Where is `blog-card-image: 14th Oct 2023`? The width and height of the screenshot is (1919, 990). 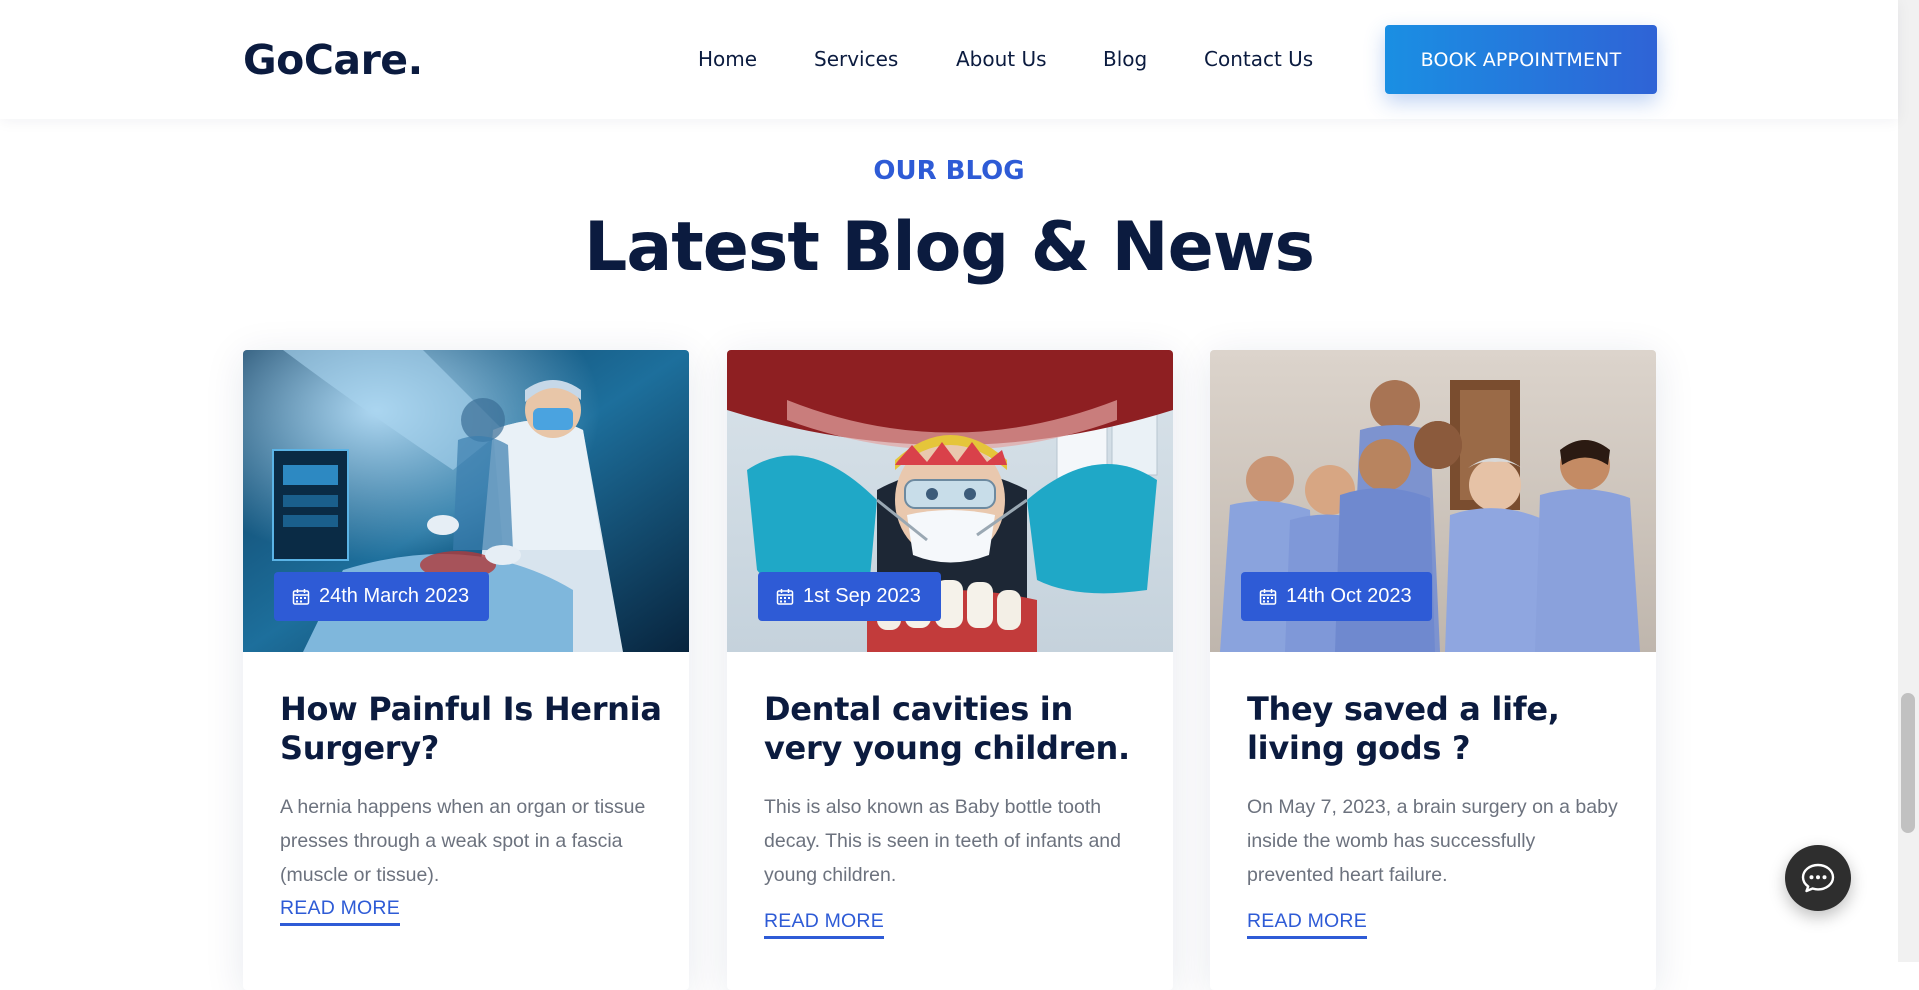
blog-card-image: 14th Oct 2023 is located at coordinates (1433, 501).